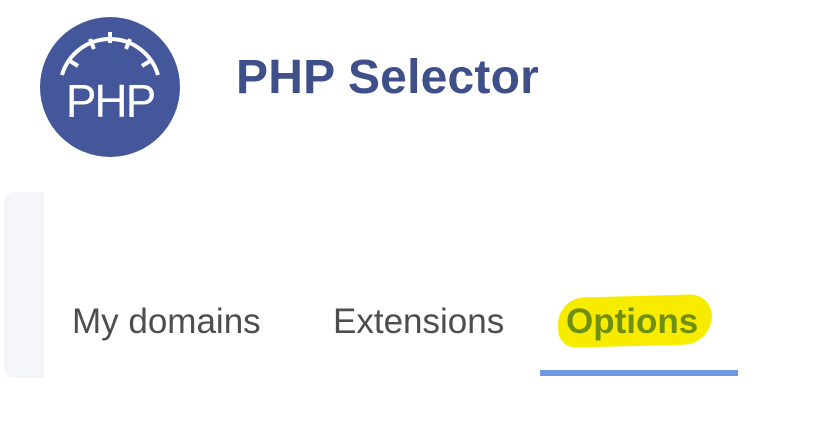 This screenshot has height=436, width=822. I want to click on php-logo: PHP, so click(110, 87).